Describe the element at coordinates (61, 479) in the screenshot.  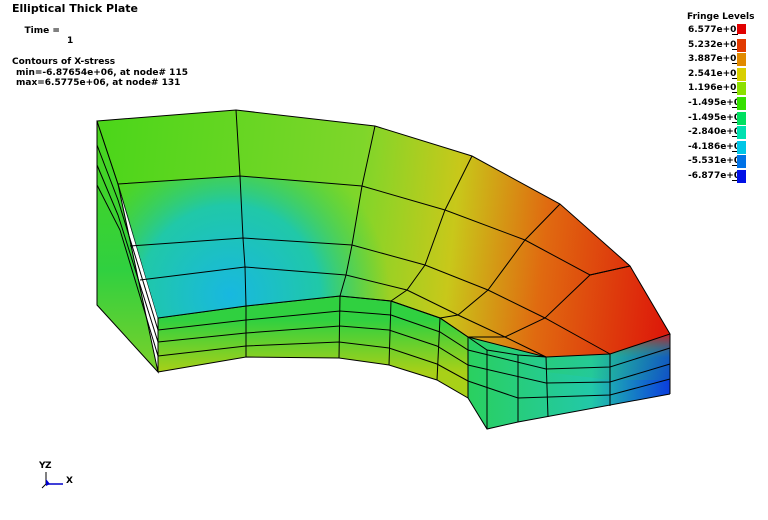
I see `axis-triad: Y Z X` at that location.